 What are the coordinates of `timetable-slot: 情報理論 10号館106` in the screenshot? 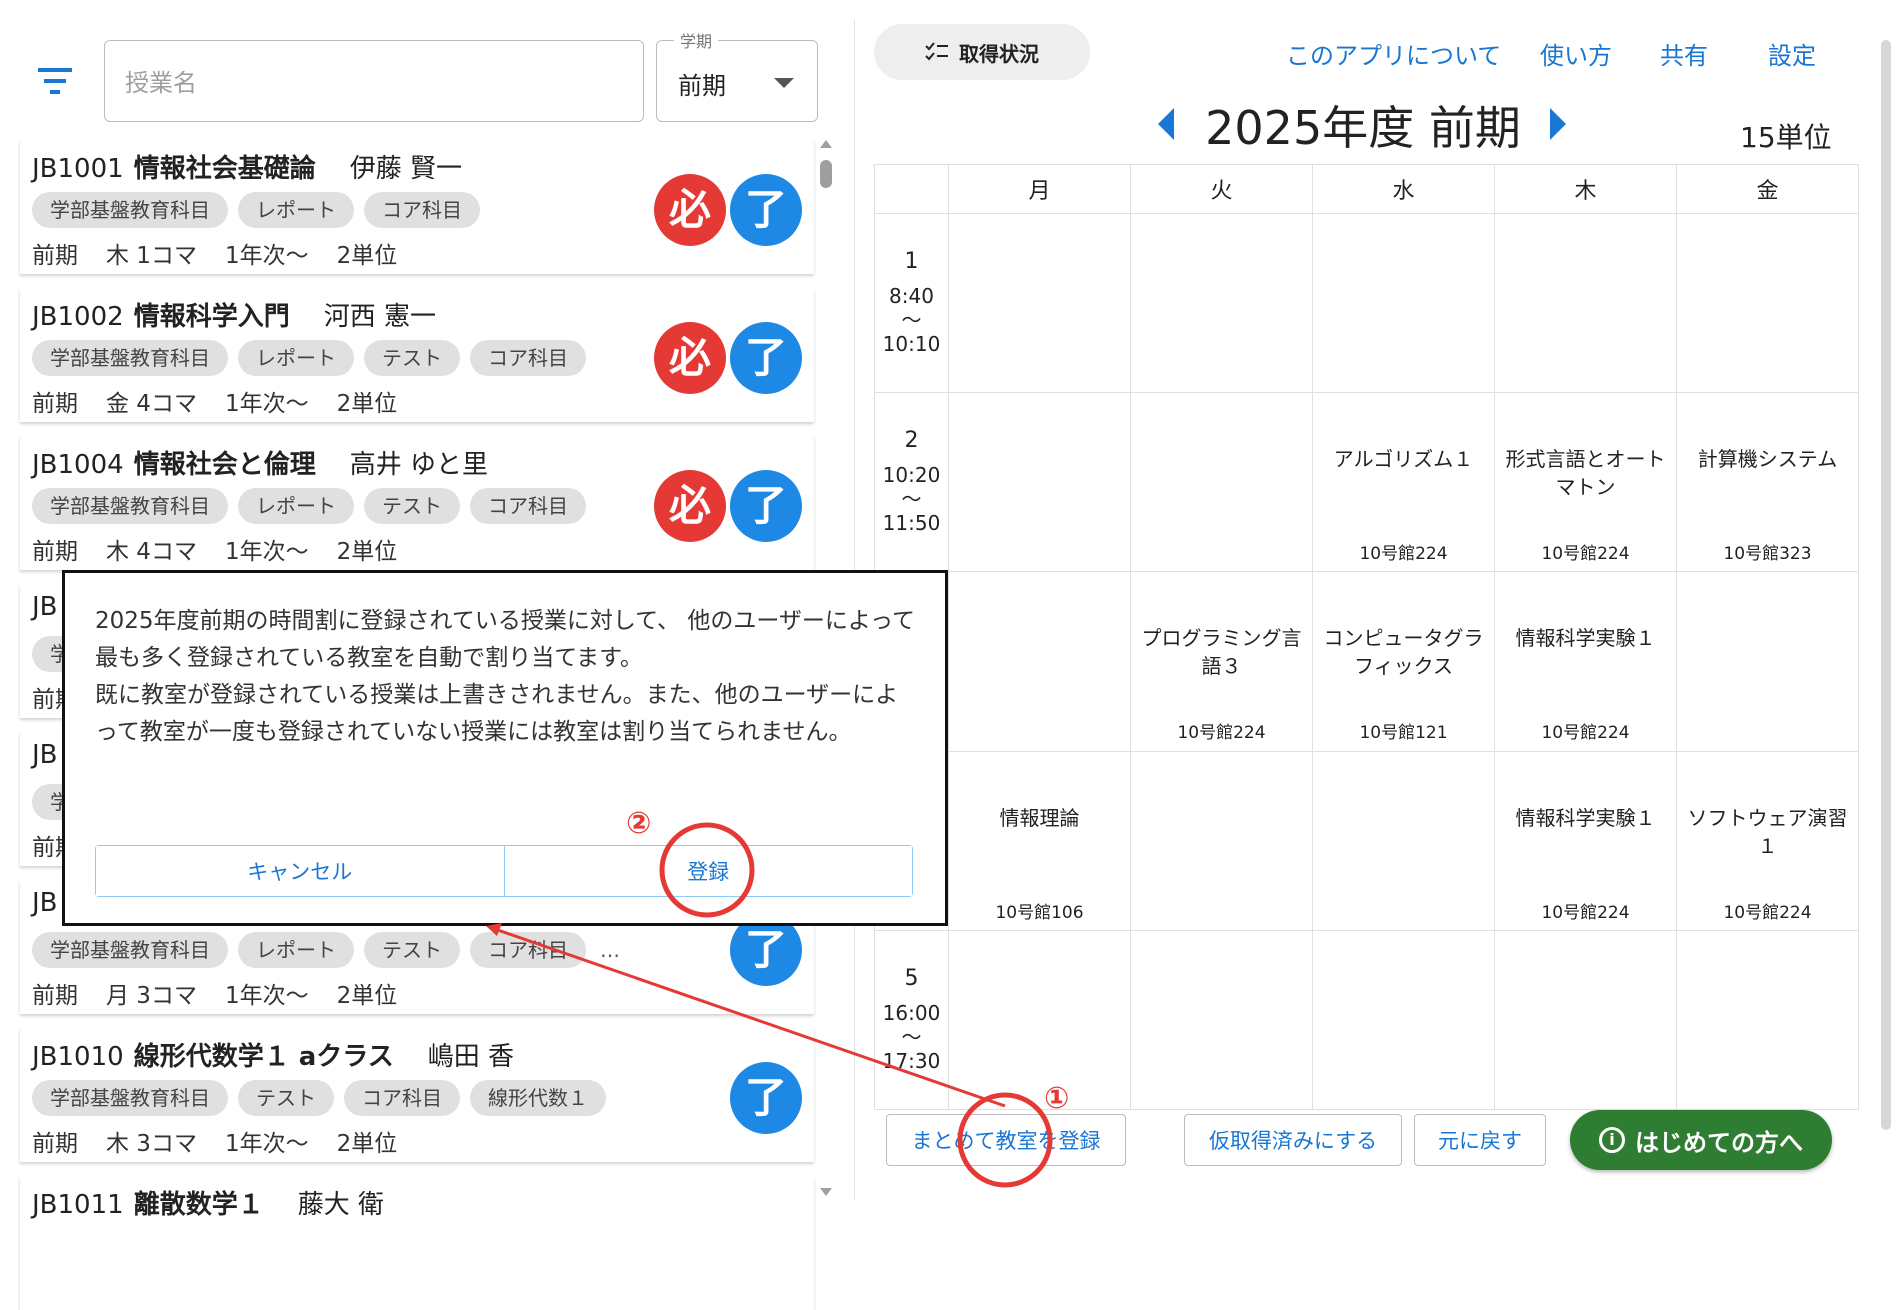 It's located at (1039, 840).